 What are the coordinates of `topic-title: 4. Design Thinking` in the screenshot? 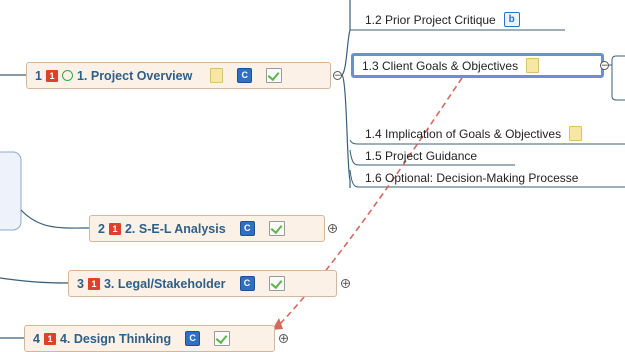 It's located at (115, 338).